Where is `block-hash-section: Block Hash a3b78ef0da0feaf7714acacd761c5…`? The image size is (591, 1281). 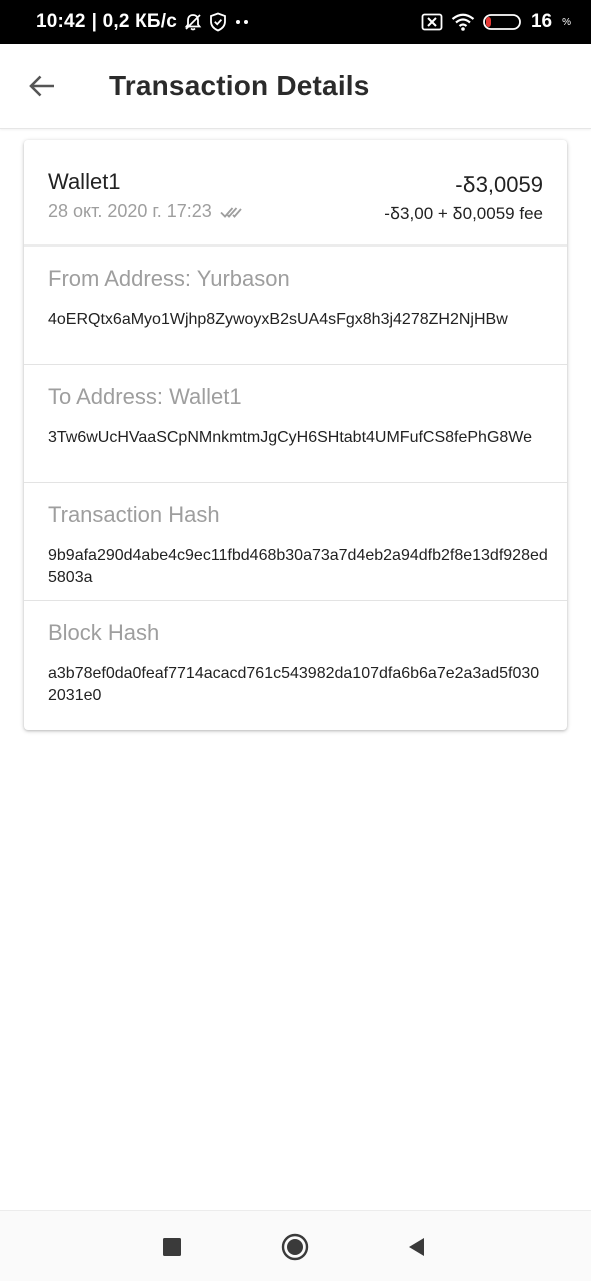 block-hash-section: Block Hash a3b78ef0da0feaf7714acacd761c5… is located at coordinates (295, 659).